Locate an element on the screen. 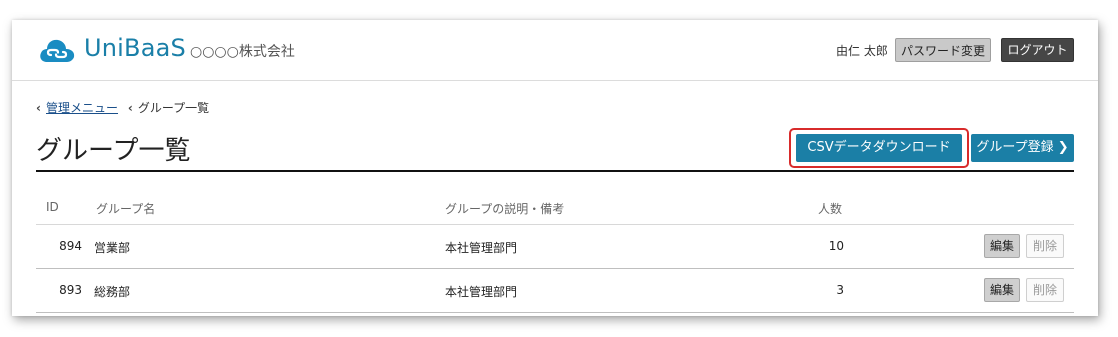 This screenshot has width=1118, height=337. column-header-count: 人数 is located at coordinates (830, 209).